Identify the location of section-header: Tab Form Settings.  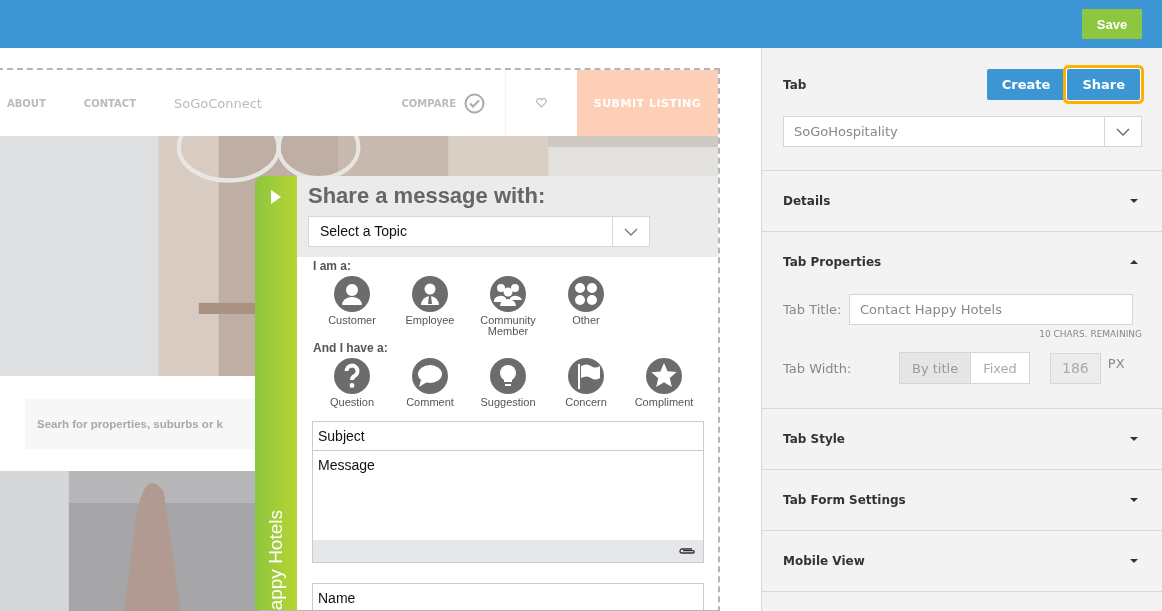
(962, 500).